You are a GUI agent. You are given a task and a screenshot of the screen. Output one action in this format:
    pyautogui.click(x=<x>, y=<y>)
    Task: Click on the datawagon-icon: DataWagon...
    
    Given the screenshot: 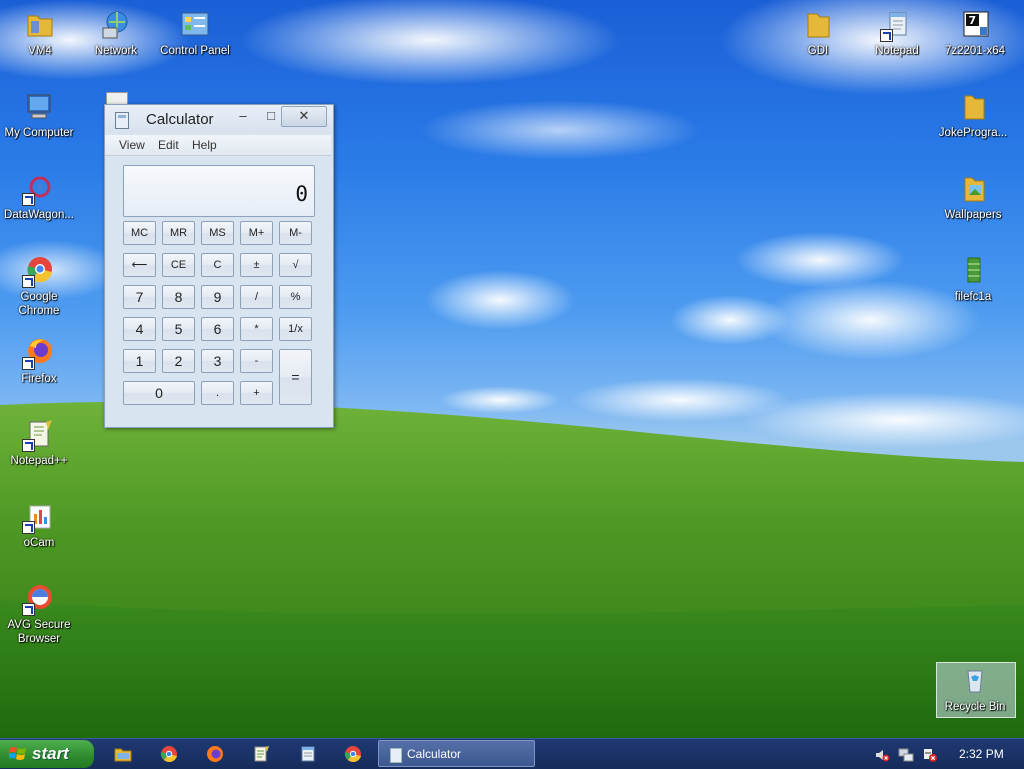 What is the action you would take?
    pyautogui.click(x=39, y=197)
    